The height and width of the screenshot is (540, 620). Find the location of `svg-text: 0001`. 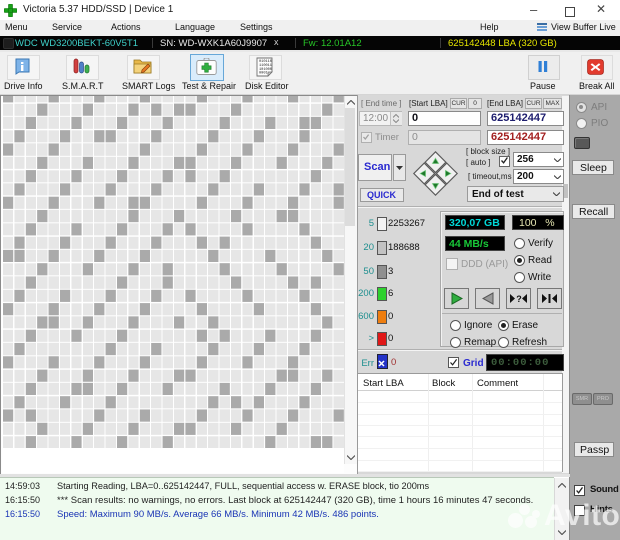

svg-text: 0001 is located at coordinates (263, 74).